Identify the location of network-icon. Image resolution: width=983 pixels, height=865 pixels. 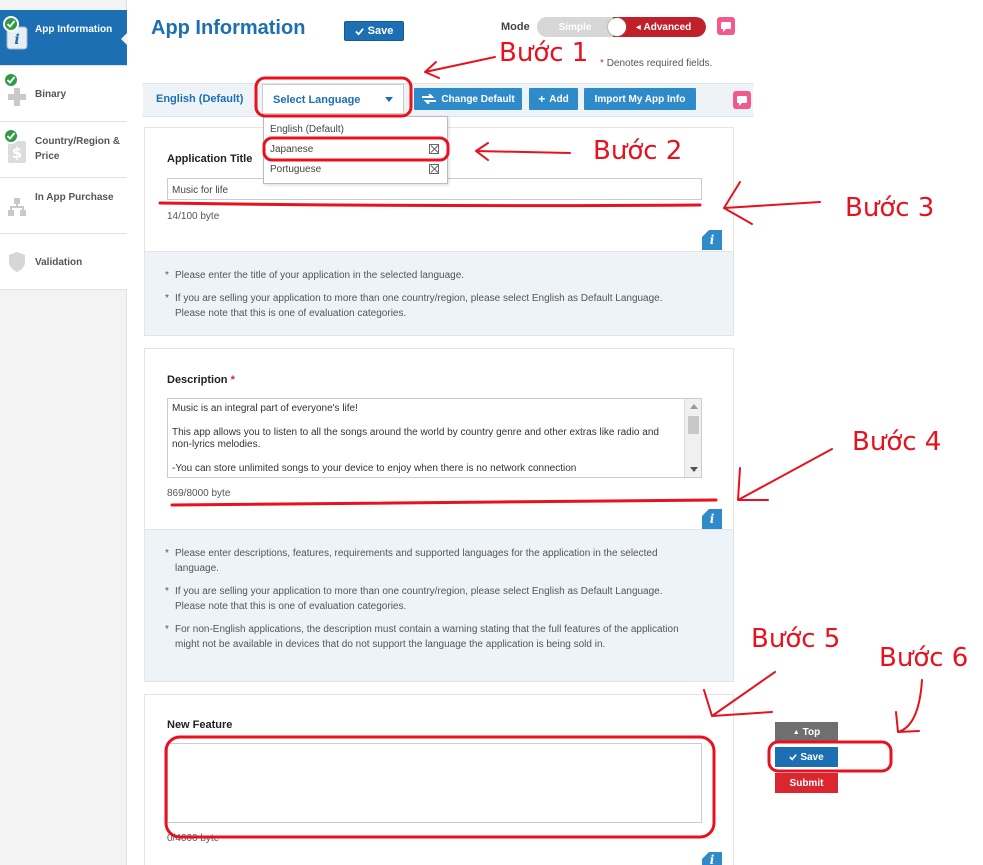
(17, 208).